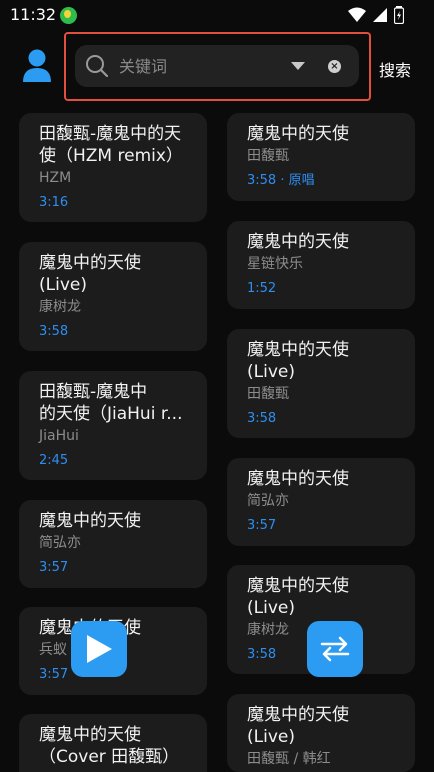  I want to click on play-icon, so click(99, 649).